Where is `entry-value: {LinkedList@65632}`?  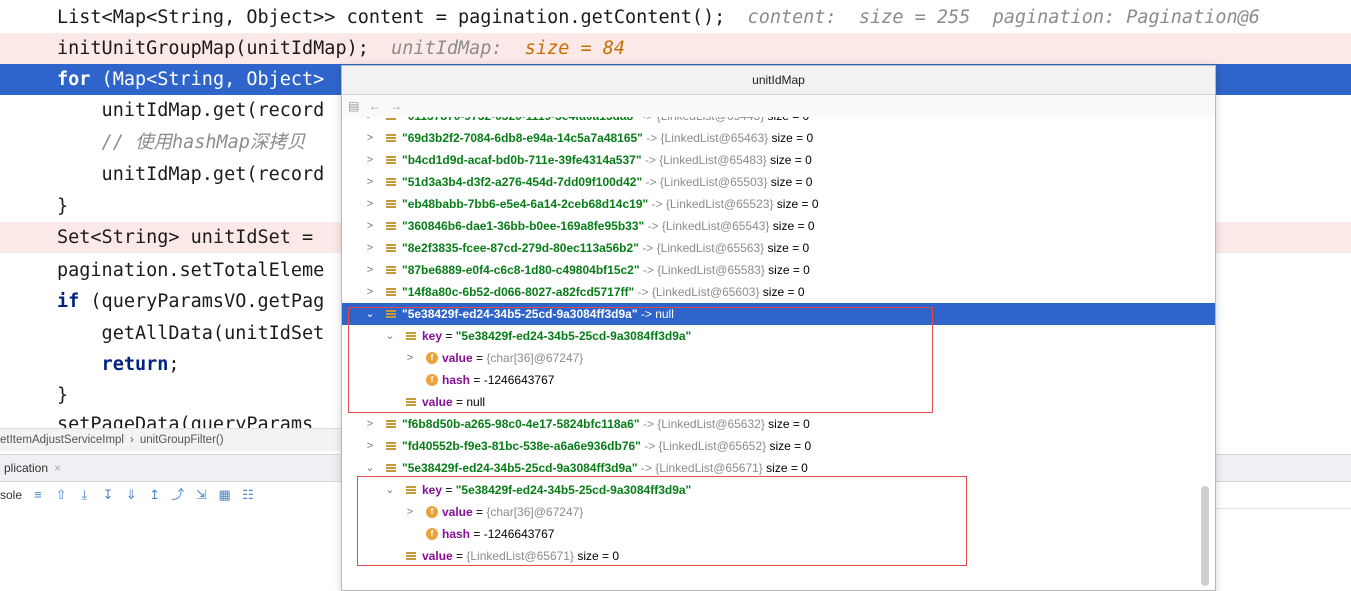 entry-value: {LinkedList@65632} is located at coordinates (711, 424).